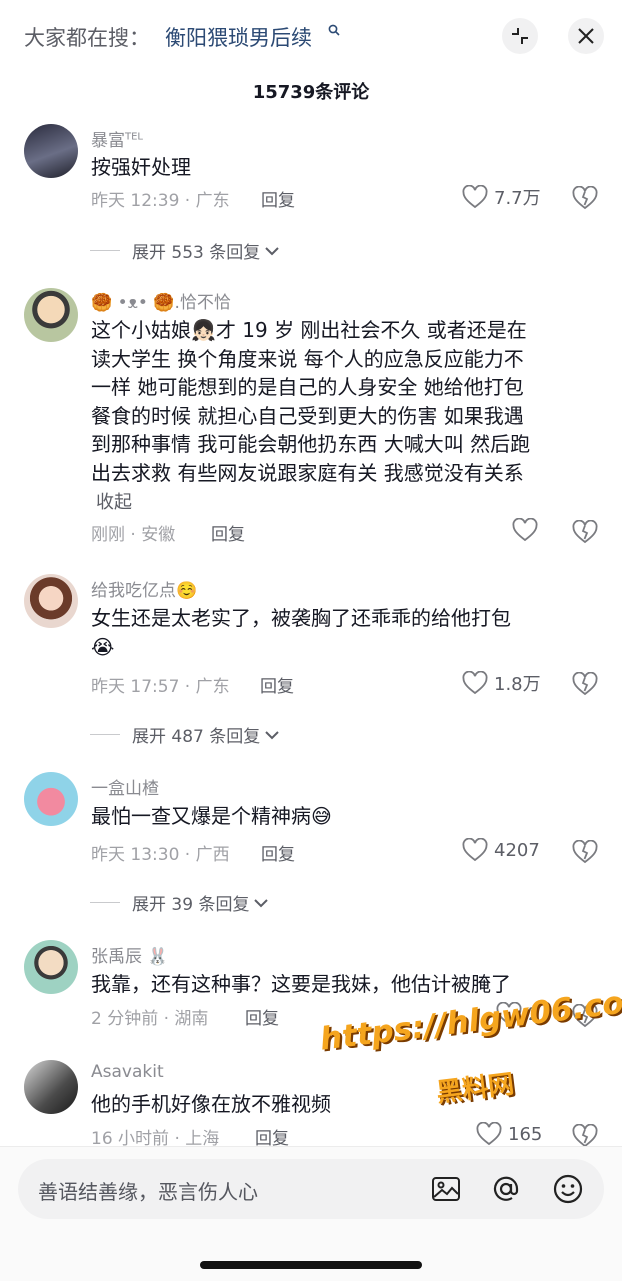 The image size is (622, 1281). What do you see at coordinates (179, 902) in the screenshot?
I see `expand-replies-button: 展开 39 条回复` at bounding box center [179, 902].